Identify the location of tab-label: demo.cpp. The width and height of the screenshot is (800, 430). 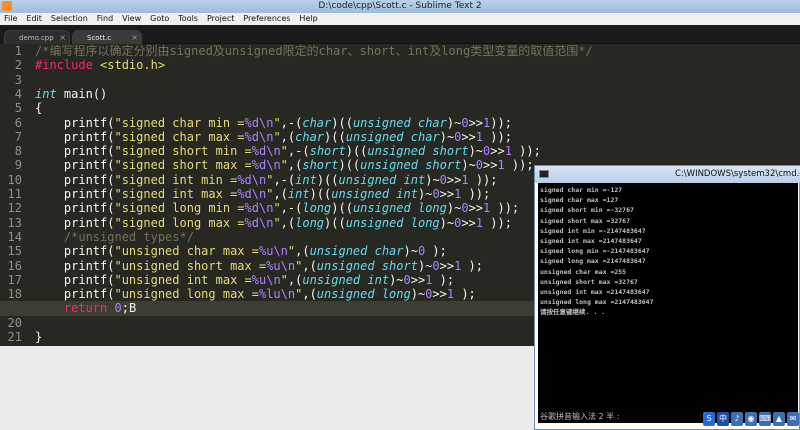
(36, 38).